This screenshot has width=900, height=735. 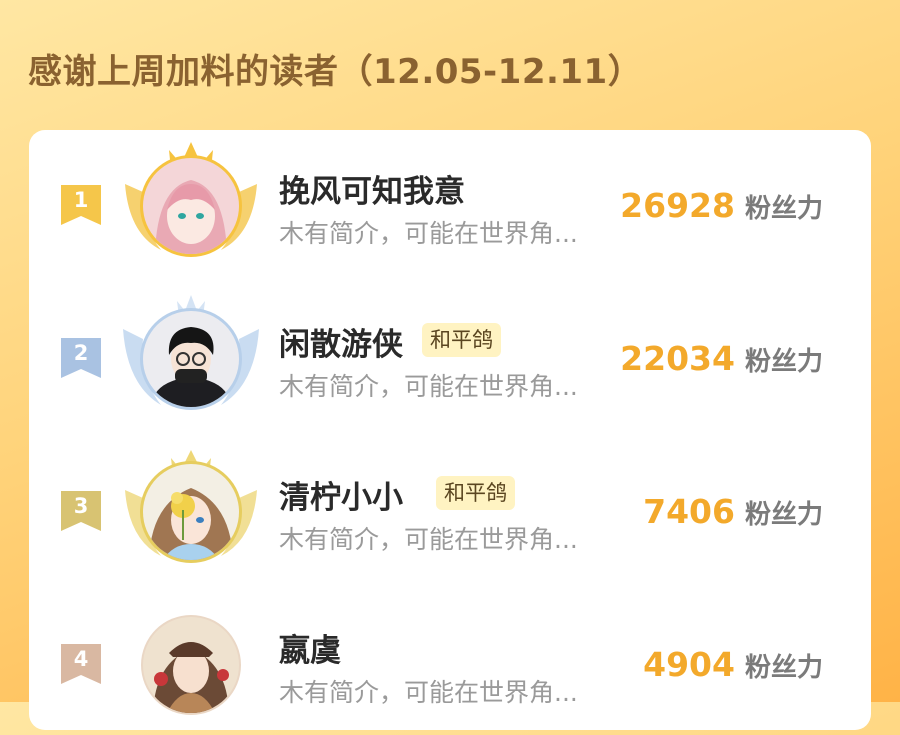 What do you see at coordinates (689, 664) in the screenshot?
I see `fan-power-score: 4904` at bounding box center [689, 664].